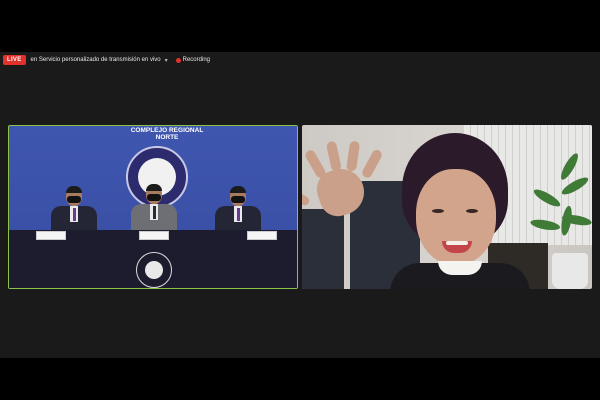 The width and height of the screenshot is (600, 400). Describe the element at coordinates (51, 235) in the screenshot. I see `nameplate-left` at that location.